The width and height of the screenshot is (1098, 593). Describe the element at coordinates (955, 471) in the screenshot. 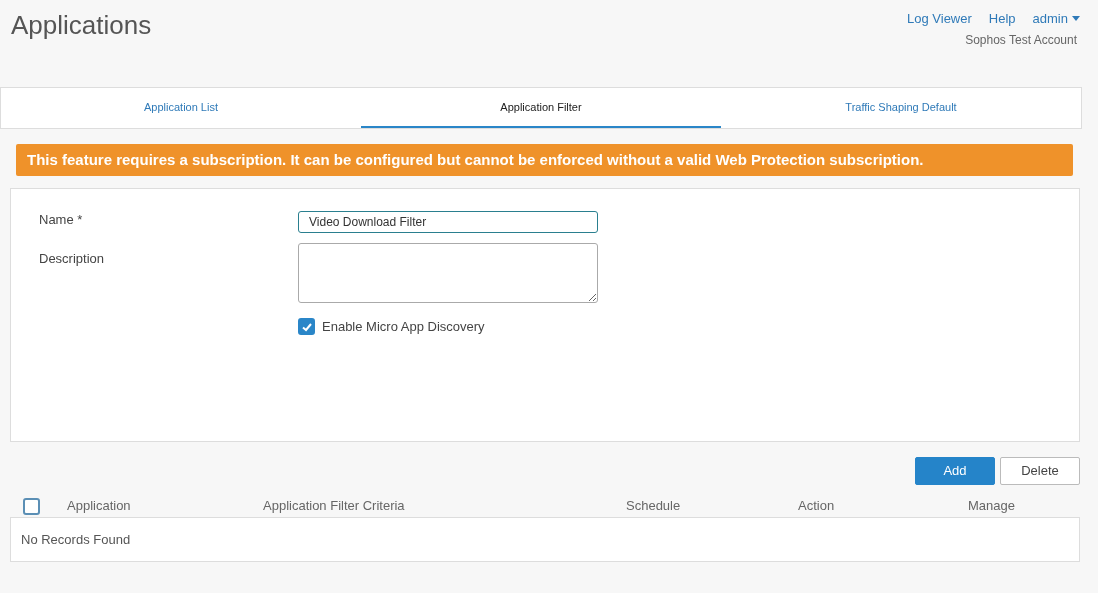

I see `action-button: Add` at that location.